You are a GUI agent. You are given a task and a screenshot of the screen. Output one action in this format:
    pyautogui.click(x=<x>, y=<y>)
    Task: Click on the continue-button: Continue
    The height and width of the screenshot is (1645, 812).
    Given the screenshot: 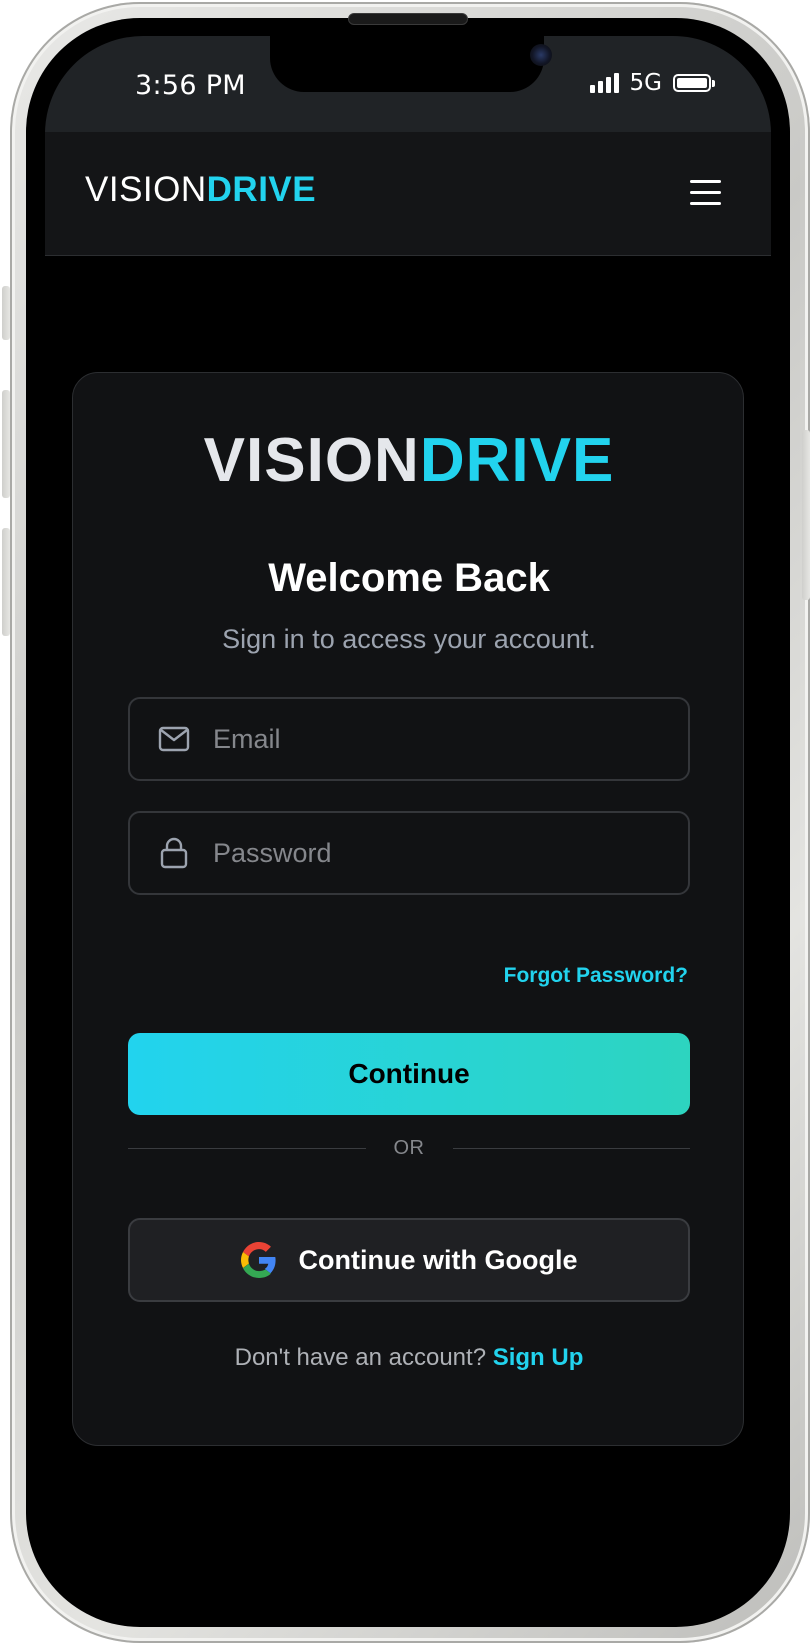 What is the action you would take?
    pyautogui.click(x=409, y=1074)
    